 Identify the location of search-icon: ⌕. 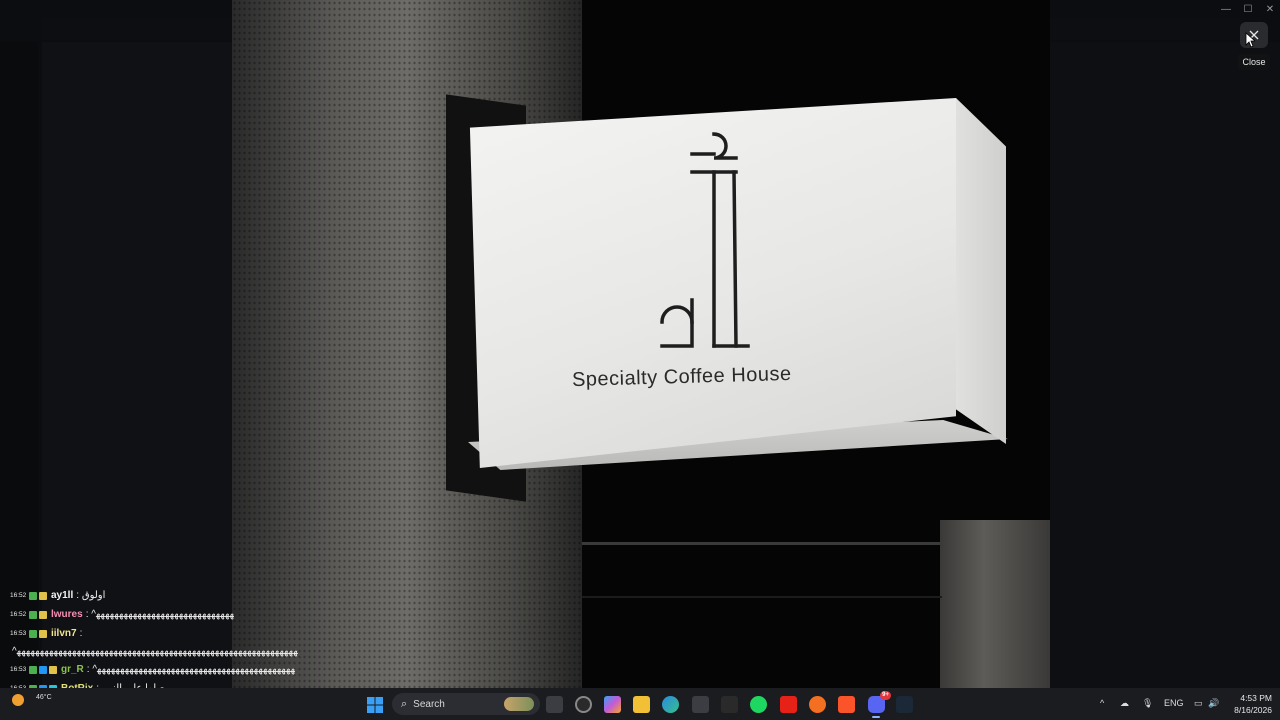
(404, 703).